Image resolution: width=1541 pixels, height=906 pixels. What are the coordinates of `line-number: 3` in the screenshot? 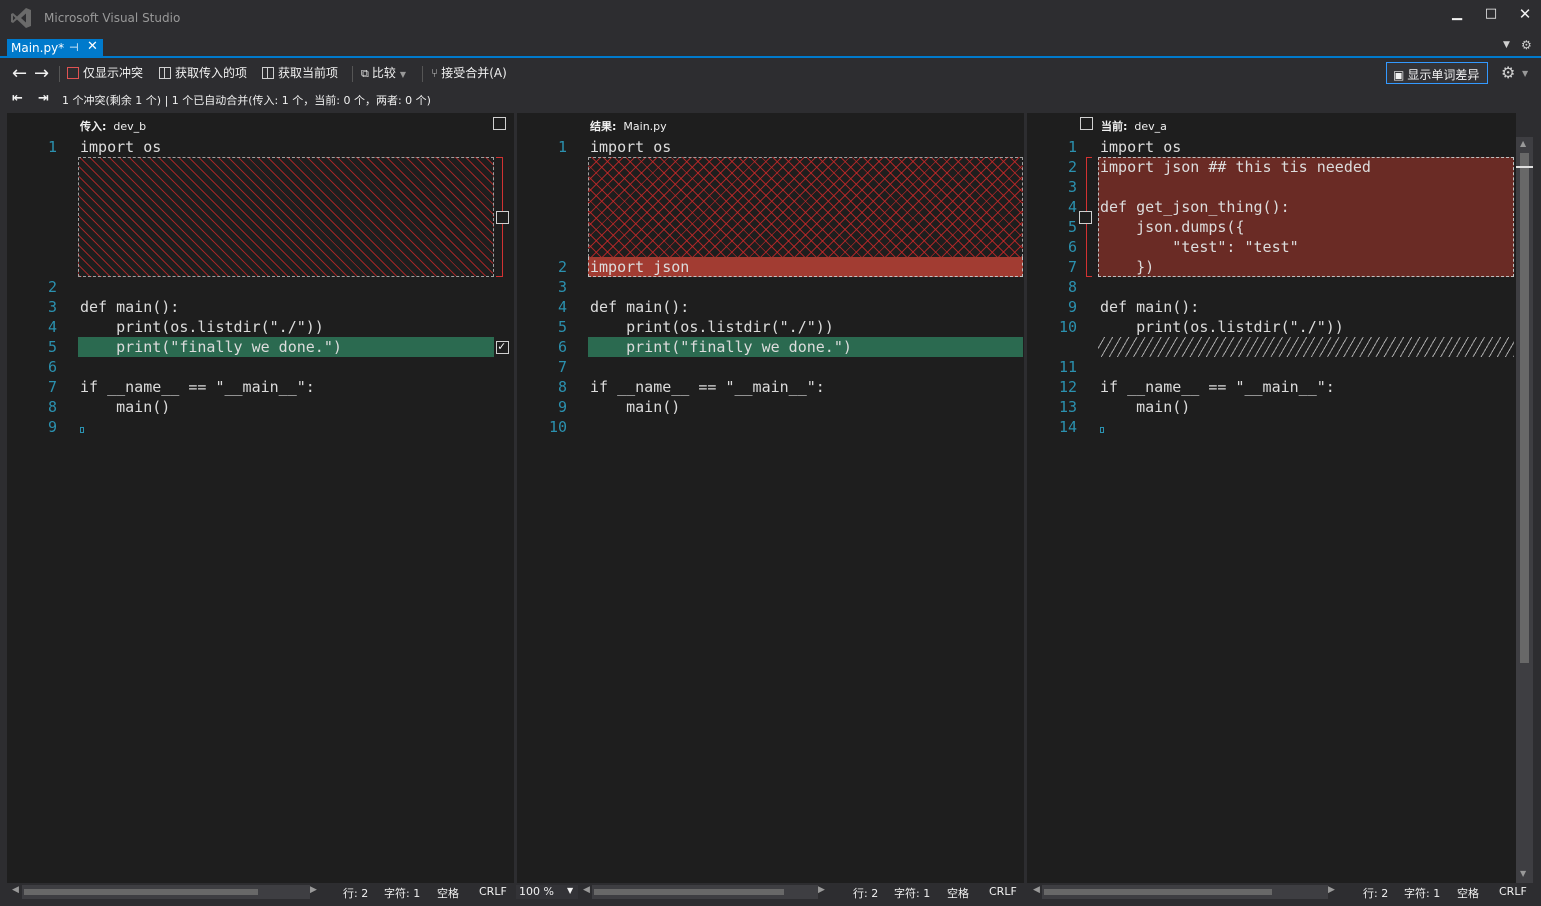 It's located at (562, 287).